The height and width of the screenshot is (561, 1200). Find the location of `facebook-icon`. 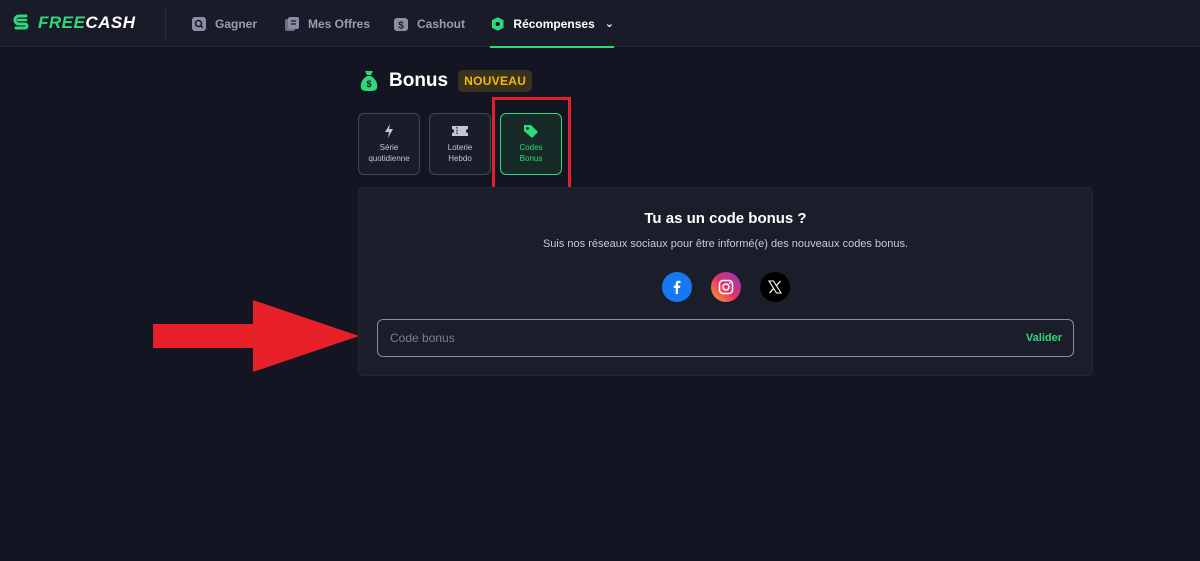

facebook-icon is located at coordinates (676, 287).